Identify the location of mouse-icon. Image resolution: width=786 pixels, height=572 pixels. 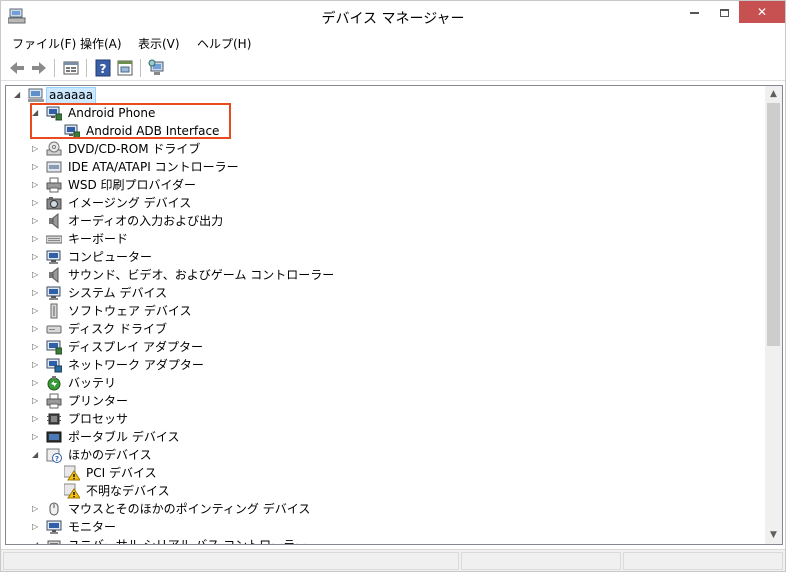
(54, 509).